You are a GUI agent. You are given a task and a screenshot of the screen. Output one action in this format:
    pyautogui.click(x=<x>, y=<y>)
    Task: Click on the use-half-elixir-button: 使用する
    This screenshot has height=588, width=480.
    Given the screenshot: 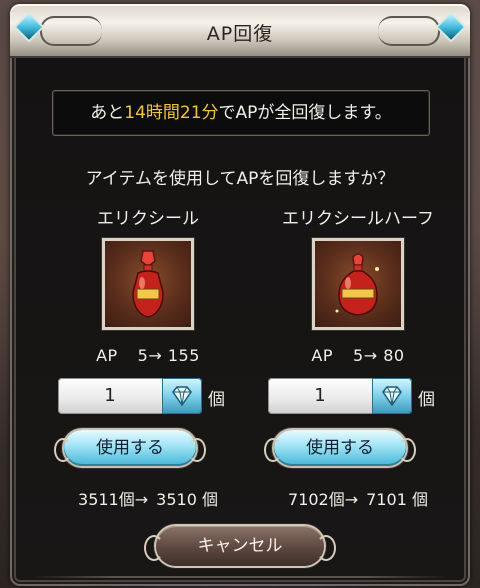 What is the action you would take?
    pyautogui.click(x=340, y=448)
    